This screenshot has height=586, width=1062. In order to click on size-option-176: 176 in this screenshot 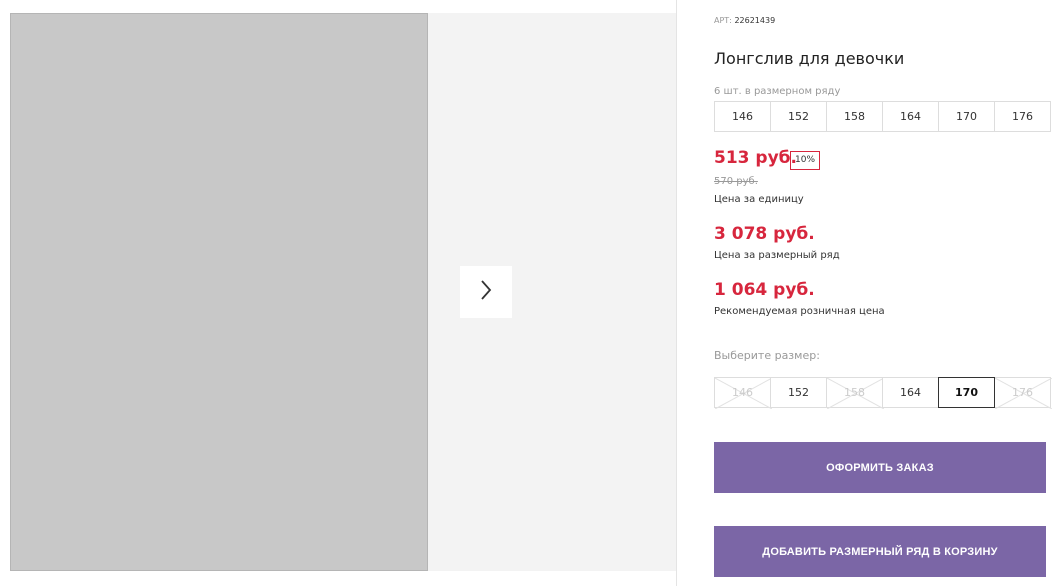, I will do `click(1023, 393)`.